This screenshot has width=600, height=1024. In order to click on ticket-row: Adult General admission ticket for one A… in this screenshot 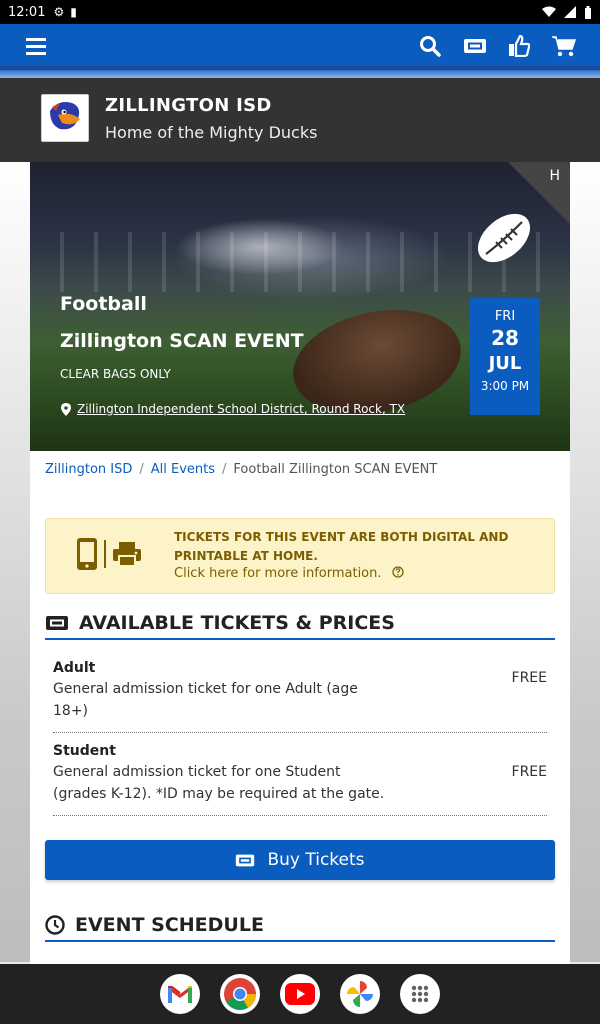, I will do `click(300, 691)`.